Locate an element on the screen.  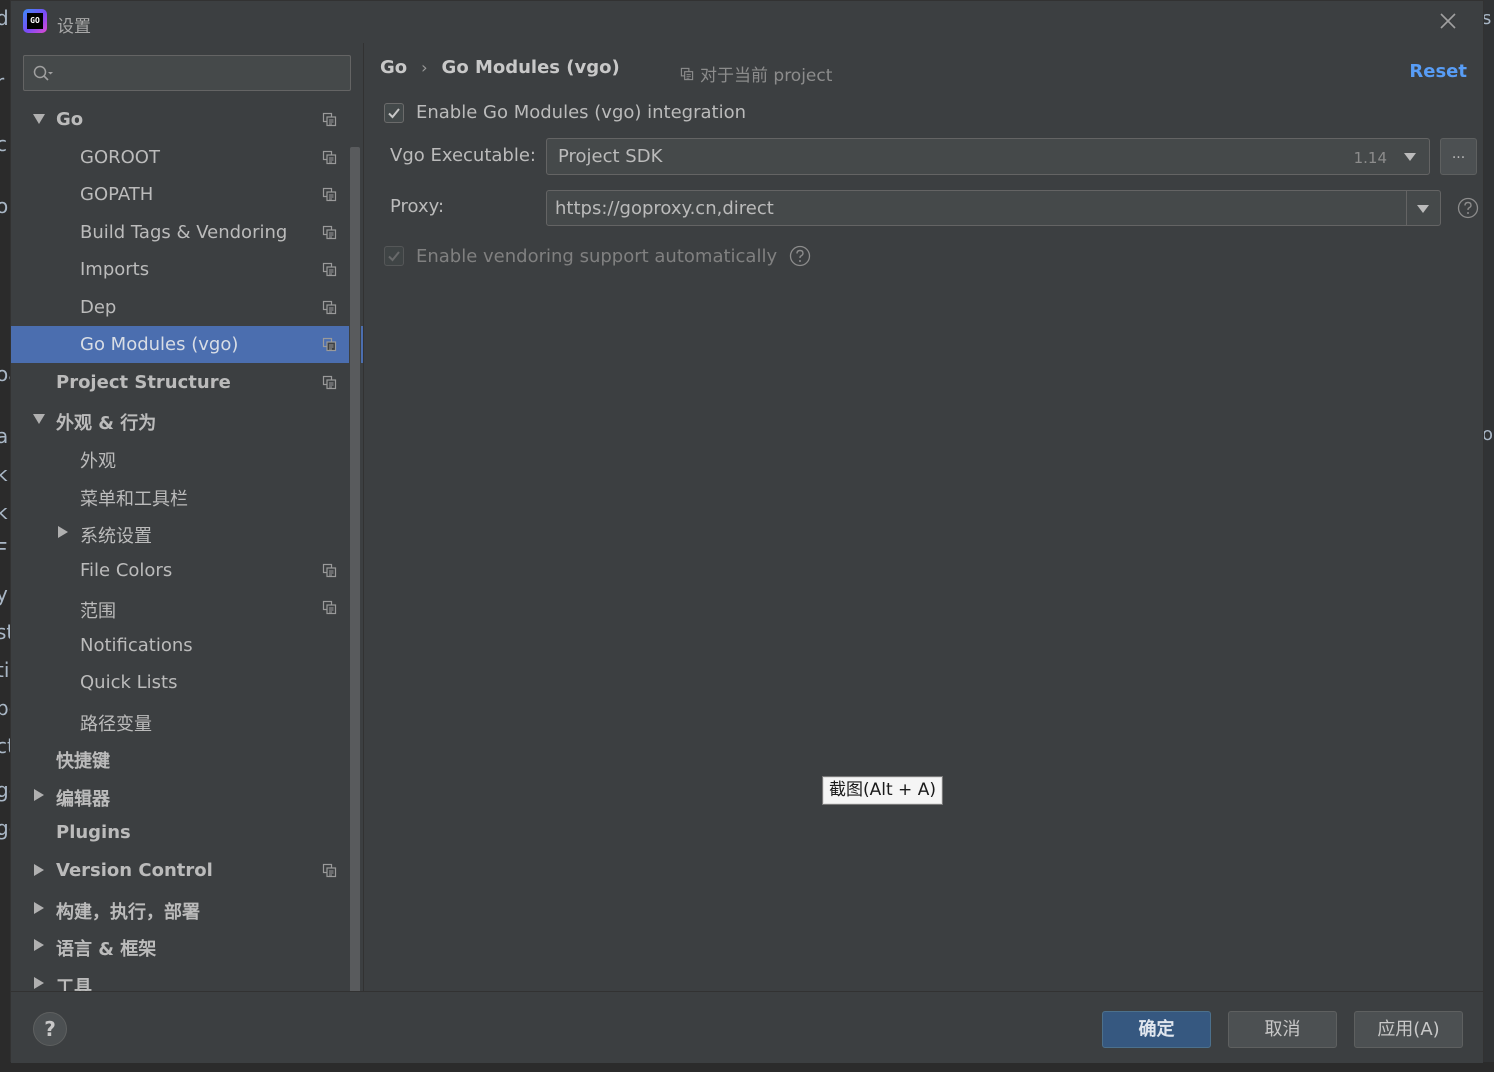
project-scope-icon is located at coordinates (687, 73).